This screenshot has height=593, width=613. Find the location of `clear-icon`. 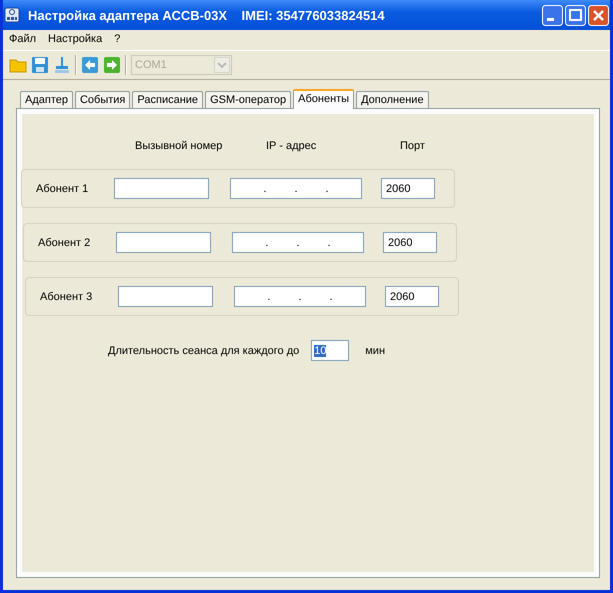

clear-icon is located at coordinates (62, 65).